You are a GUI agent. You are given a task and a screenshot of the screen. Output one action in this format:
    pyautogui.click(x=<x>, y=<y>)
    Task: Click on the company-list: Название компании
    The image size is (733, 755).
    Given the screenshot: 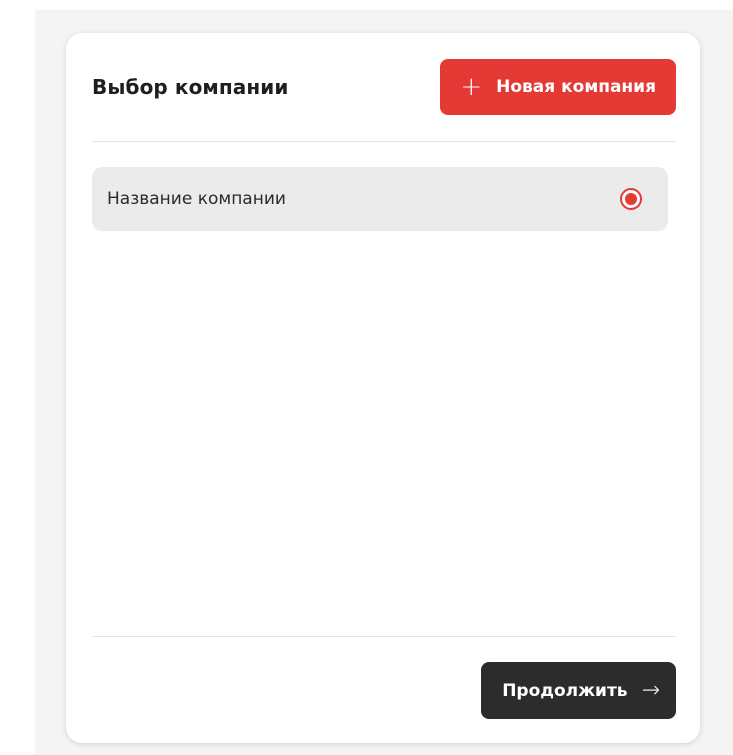 What is the action you would take?
    pyautogui.click(x=380, y=199)
    